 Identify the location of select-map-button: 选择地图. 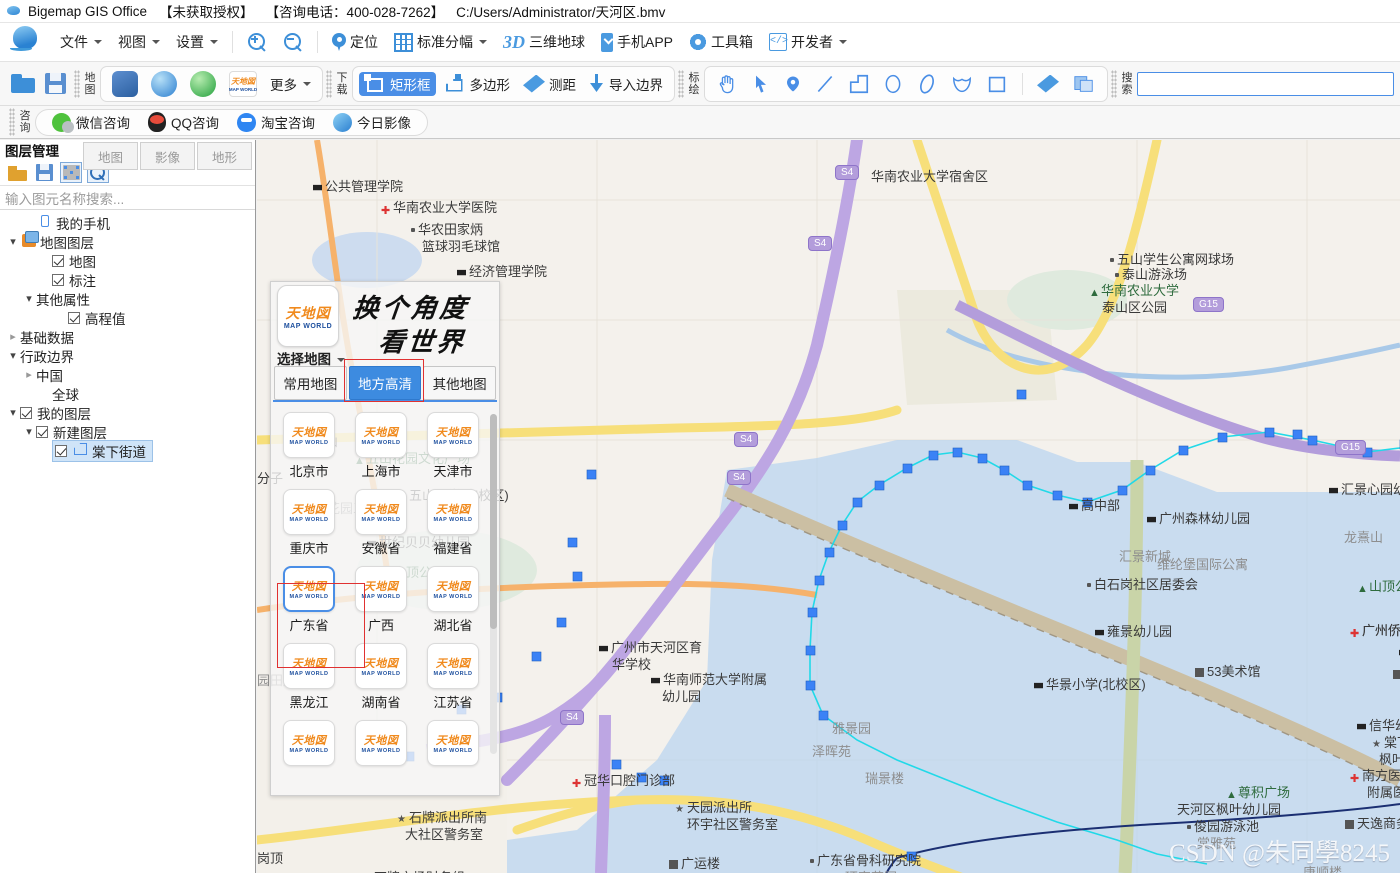
(311, 358).